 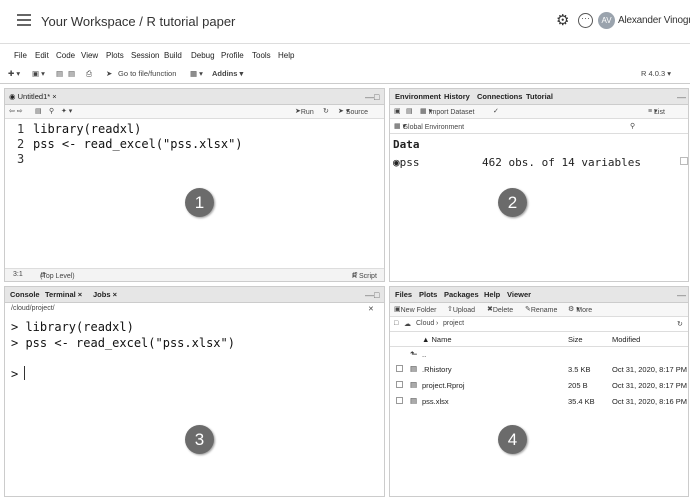 What do you see at coordinates (371, 309) in the screenshot?
I see `clear-console-icon: ✕` at bounding box center [371, 309].